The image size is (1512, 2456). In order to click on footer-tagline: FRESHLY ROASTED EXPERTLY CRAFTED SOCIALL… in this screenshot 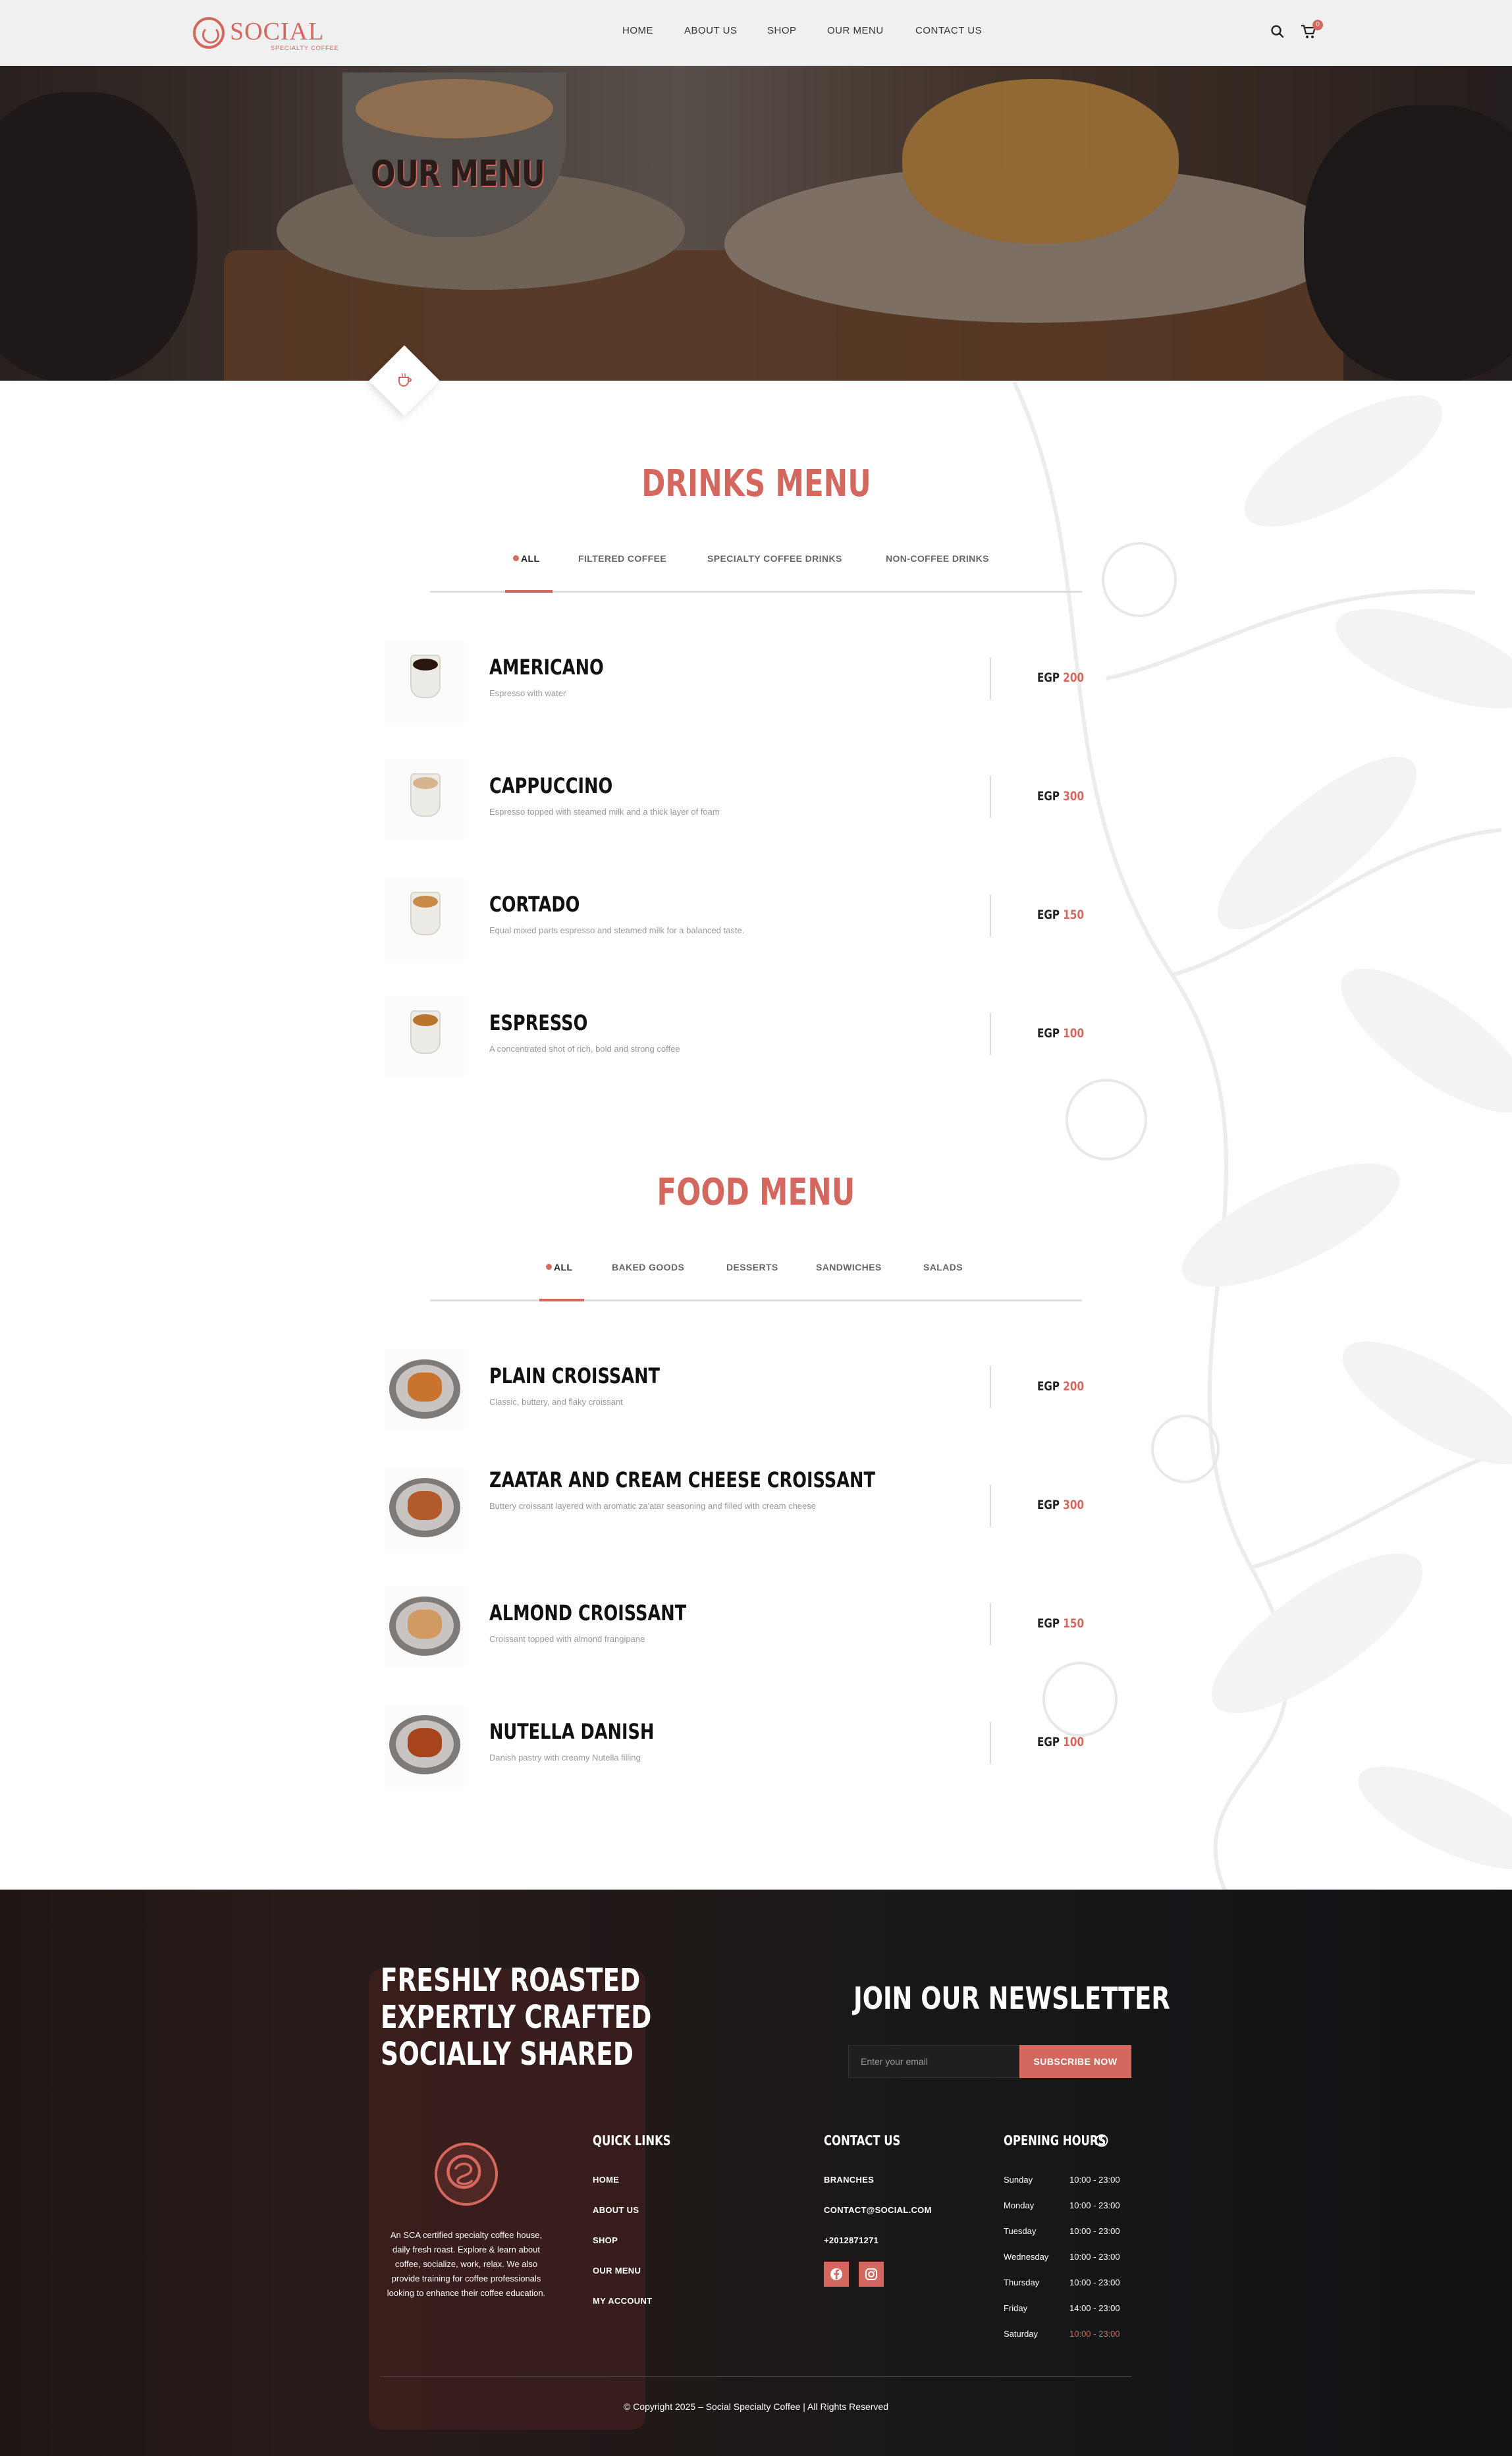, I will do `click(517, 2017)`.